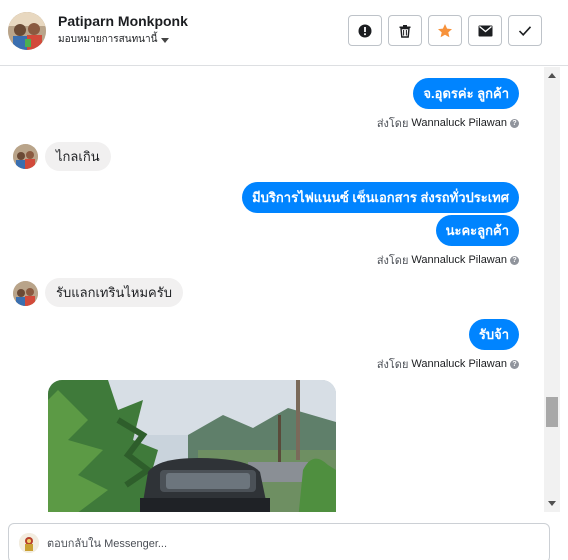 The width and height of the screenshot is (568, 560). I want to click on alert-icon, so click(365, 30).